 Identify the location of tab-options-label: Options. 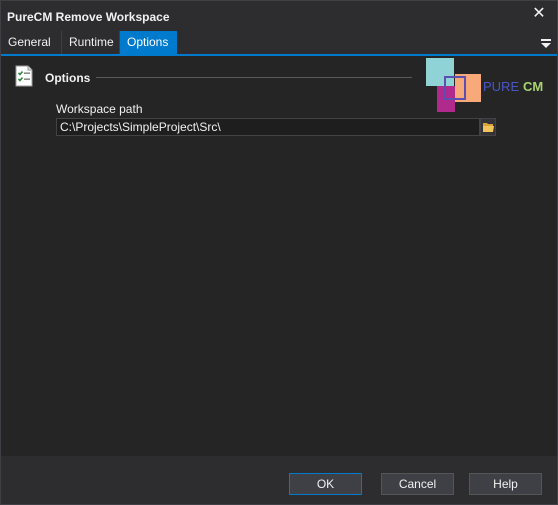
(148, 42).